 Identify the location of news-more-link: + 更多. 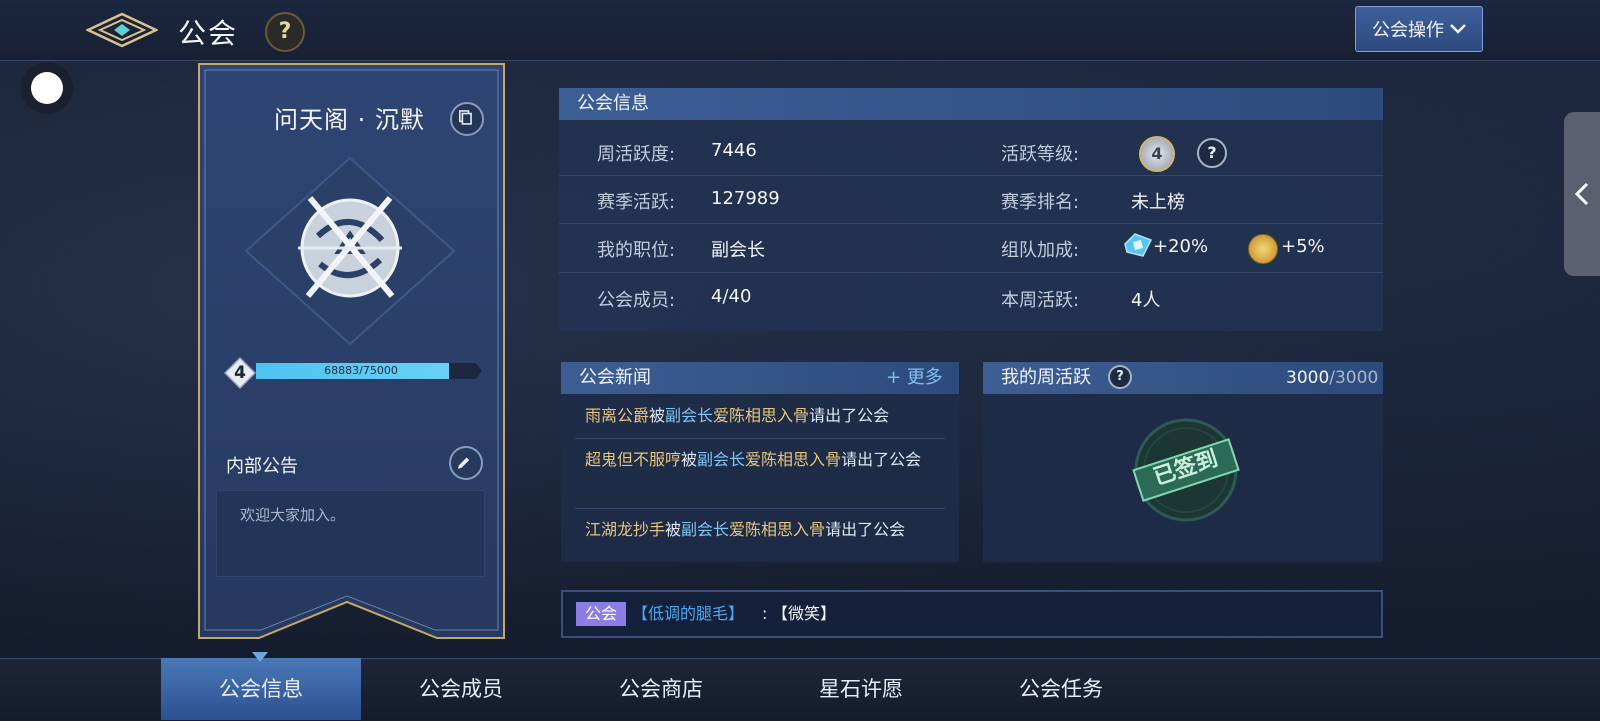
(914, 378).